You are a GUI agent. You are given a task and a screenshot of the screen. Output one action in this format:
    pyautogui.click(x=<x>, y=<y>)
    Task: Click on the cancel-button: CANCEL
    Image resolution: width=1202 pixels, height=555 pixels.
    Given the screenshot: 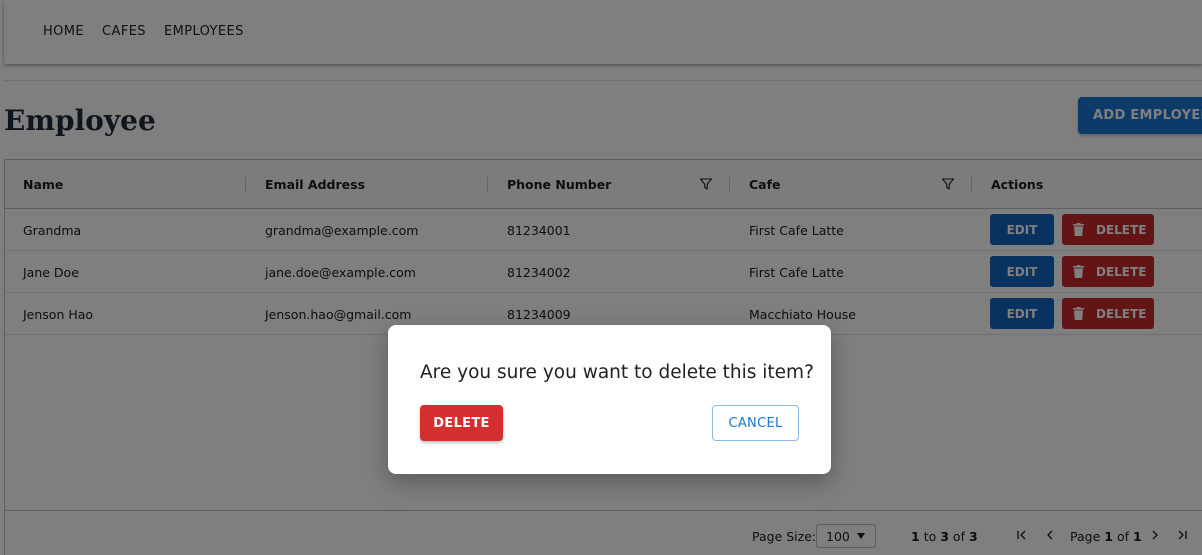 What is the action you would take?
    pyautogui.click(x=755, y=423)
    